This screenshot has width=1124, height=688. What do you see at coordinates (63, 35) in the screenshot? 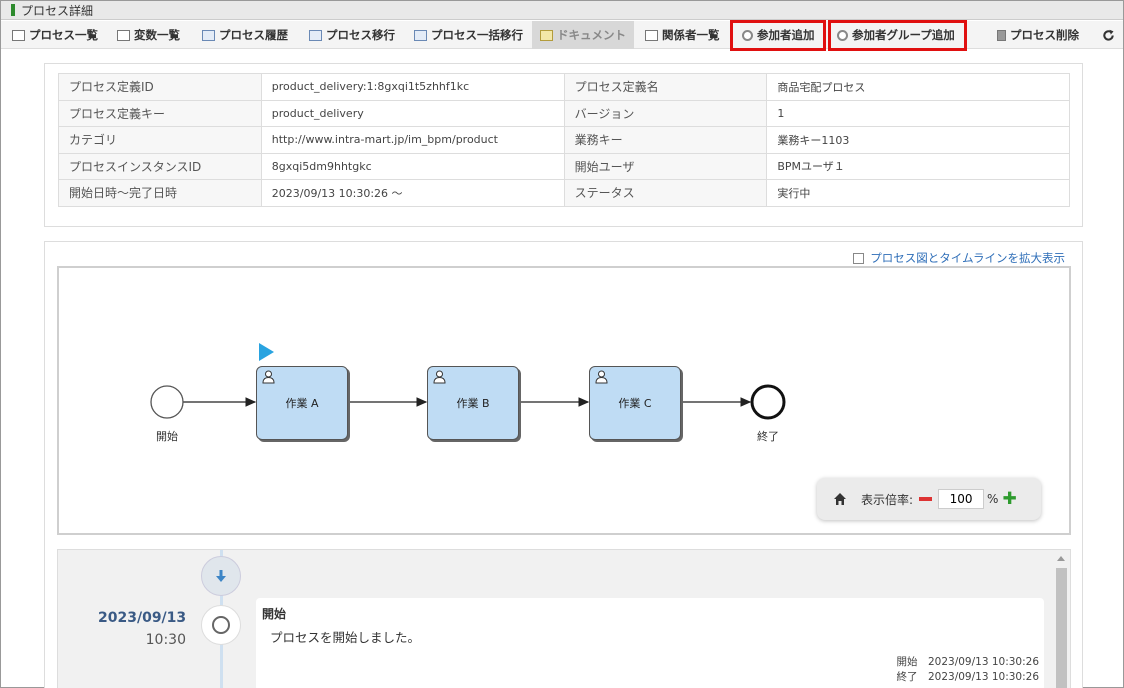
I see `process-list-label: プロセス一覧` at bounding box center [63, 35].